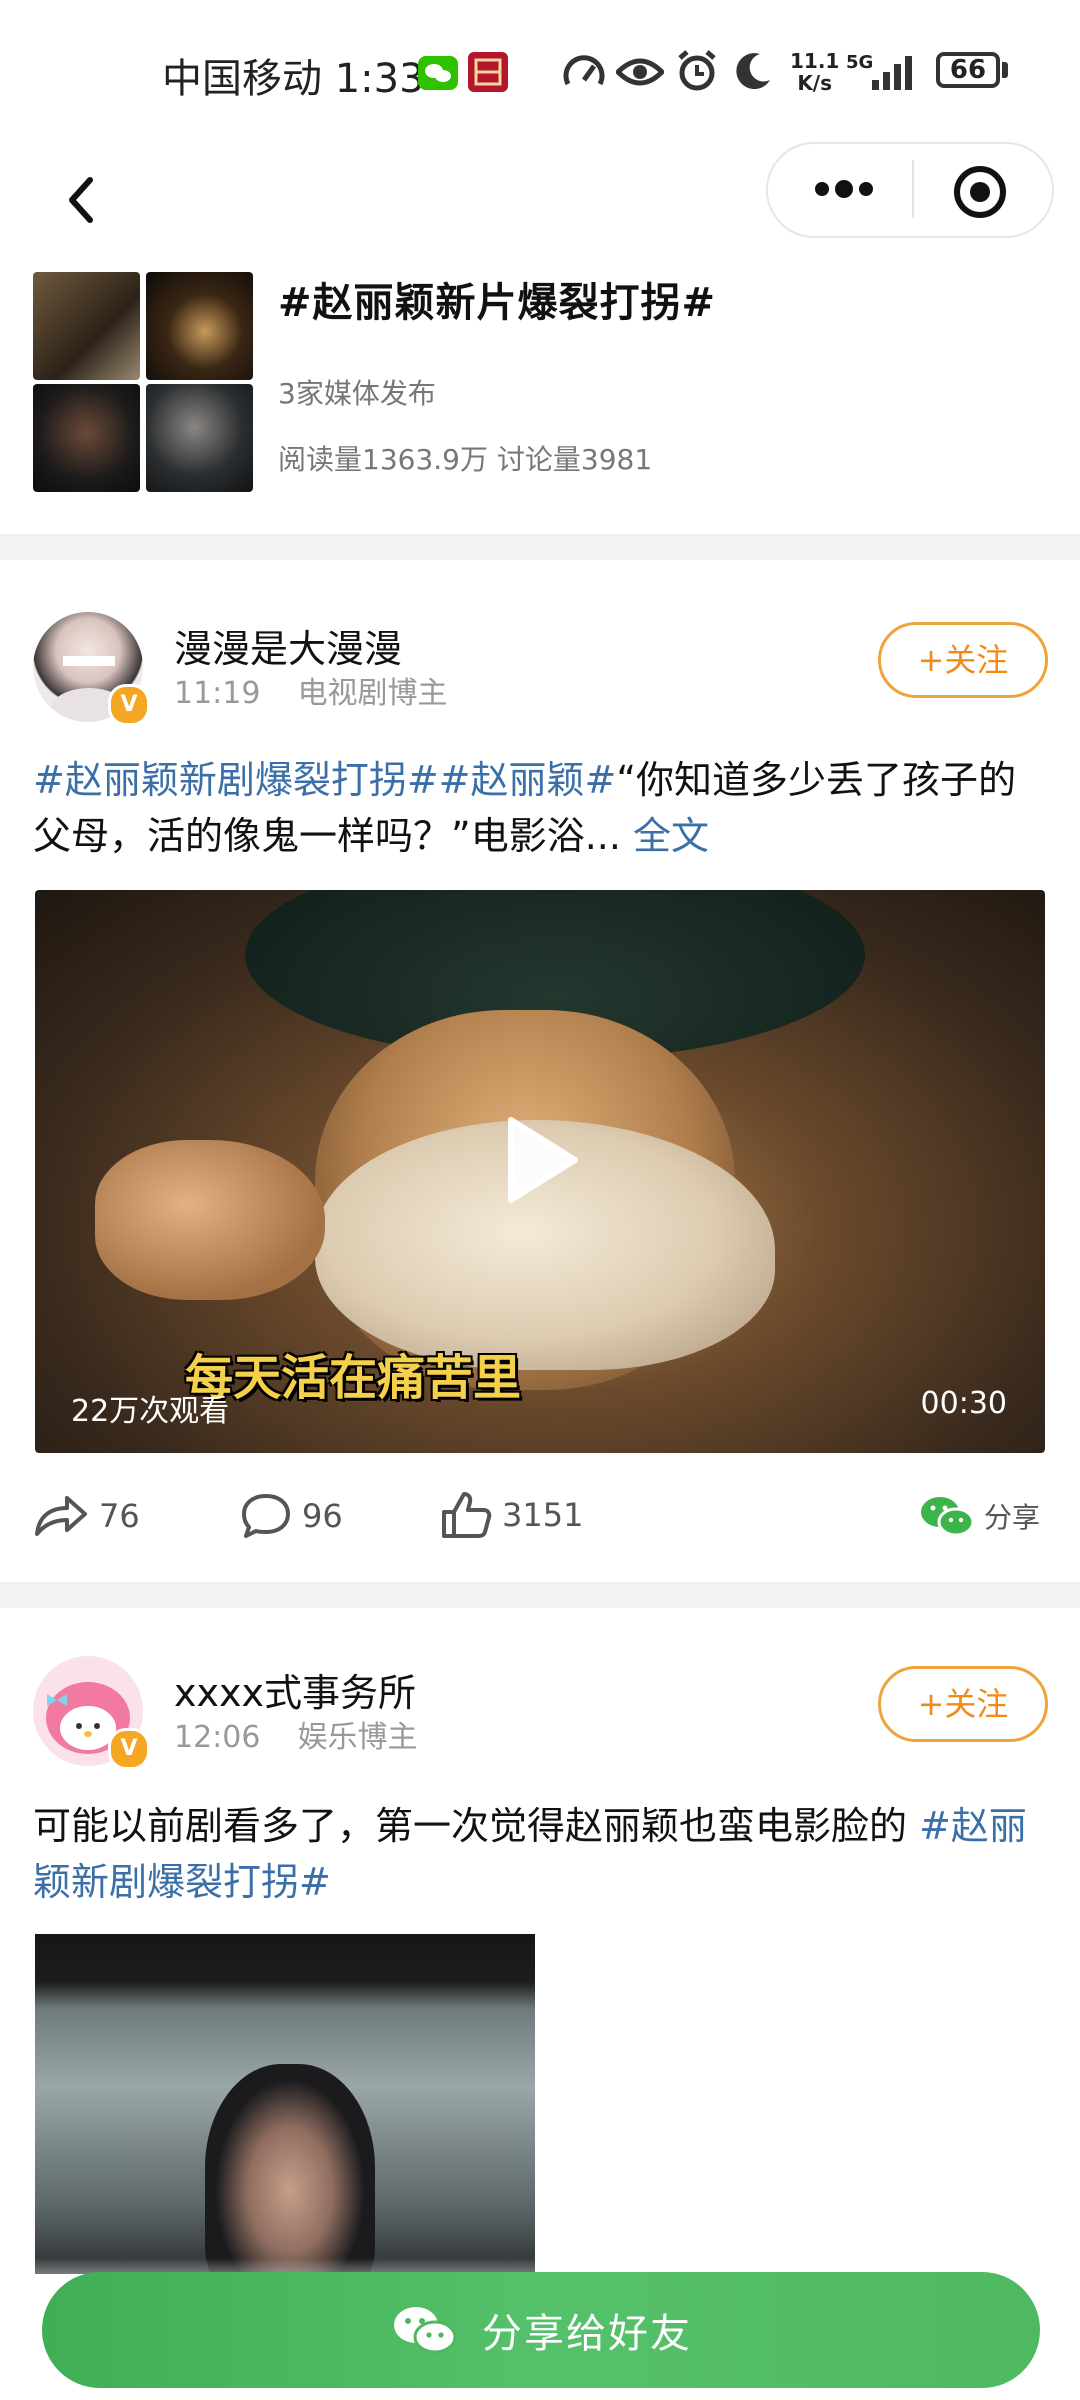  I want to click on share-to-friends-label: 分享给好友, so click(587, 2334).